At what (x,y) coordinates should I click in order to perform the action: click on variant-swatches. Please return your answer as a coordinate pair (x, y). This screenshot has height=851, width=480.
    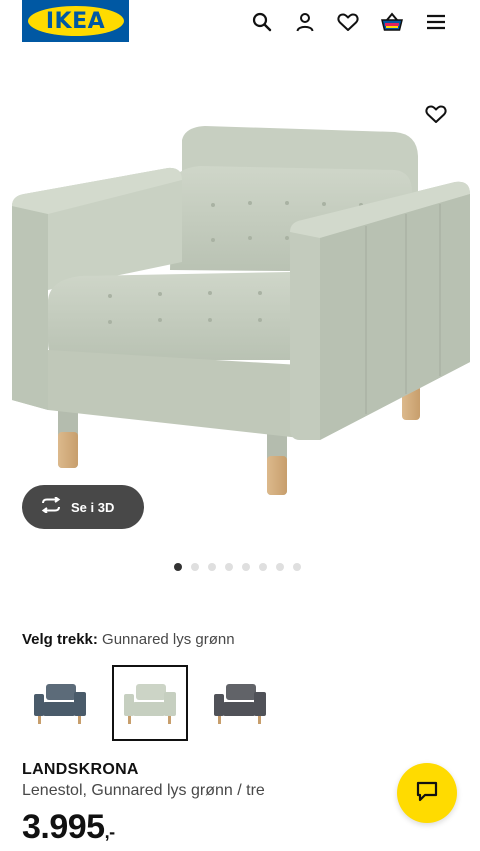
    Looking at the image, I should click on (150, 703).